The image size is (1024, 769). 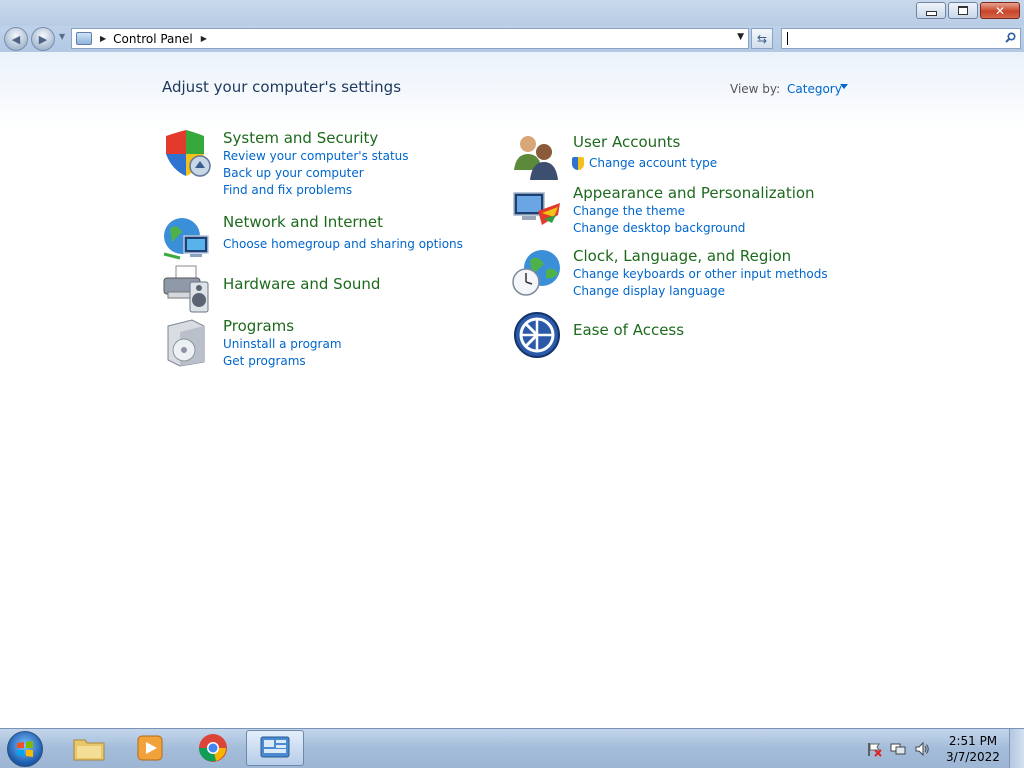 I want to click on programs-box-icon, so click(x=187, y=343).